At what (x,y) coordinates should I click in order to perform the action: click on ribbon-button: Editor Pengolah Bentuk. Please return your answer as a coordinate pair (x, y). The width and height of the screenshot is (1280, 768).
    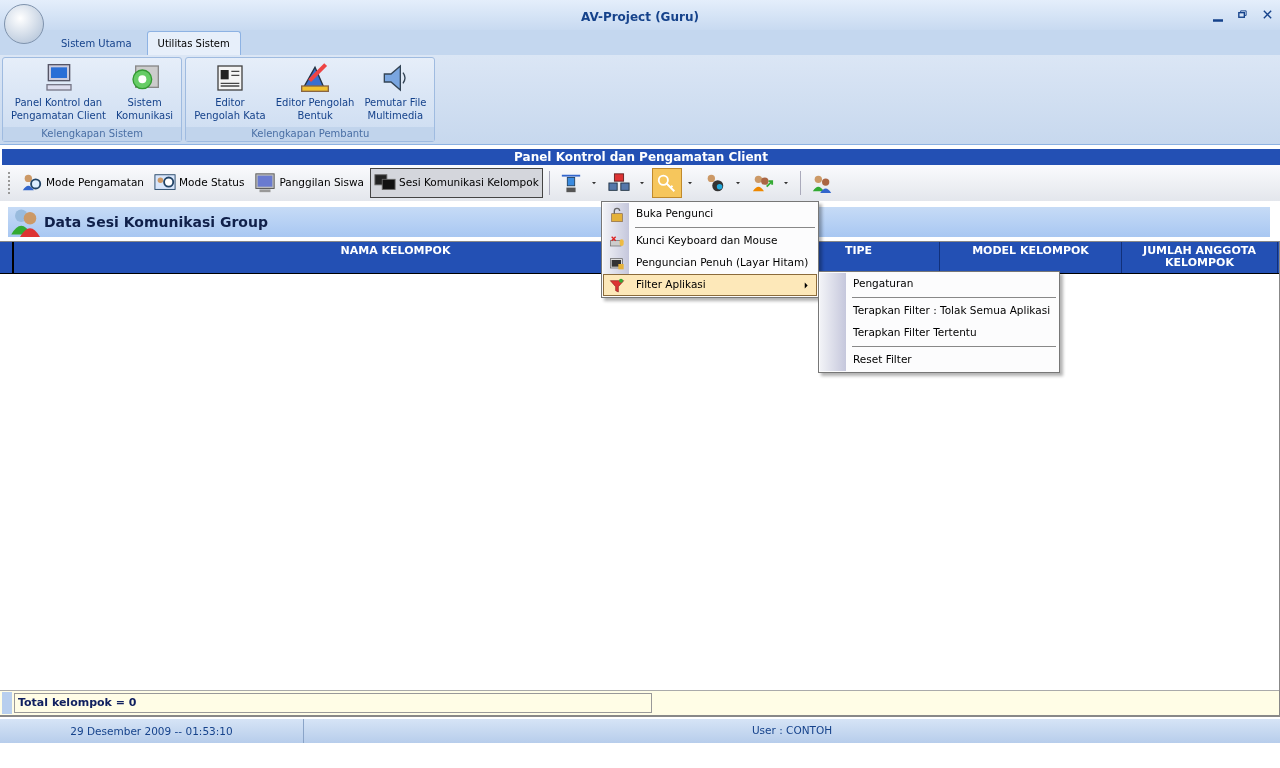
    Looking at the image, I should click on (315, 92).